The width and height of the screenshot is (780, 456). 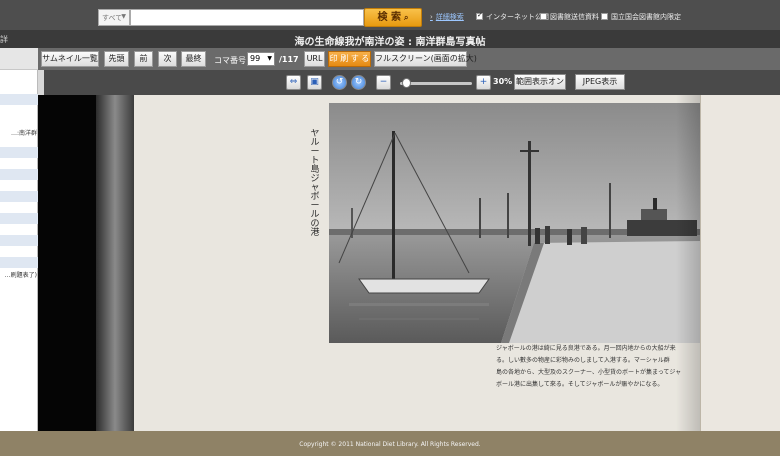 I want to click on search-scope-value: すべて, so click(x=112, y=18).